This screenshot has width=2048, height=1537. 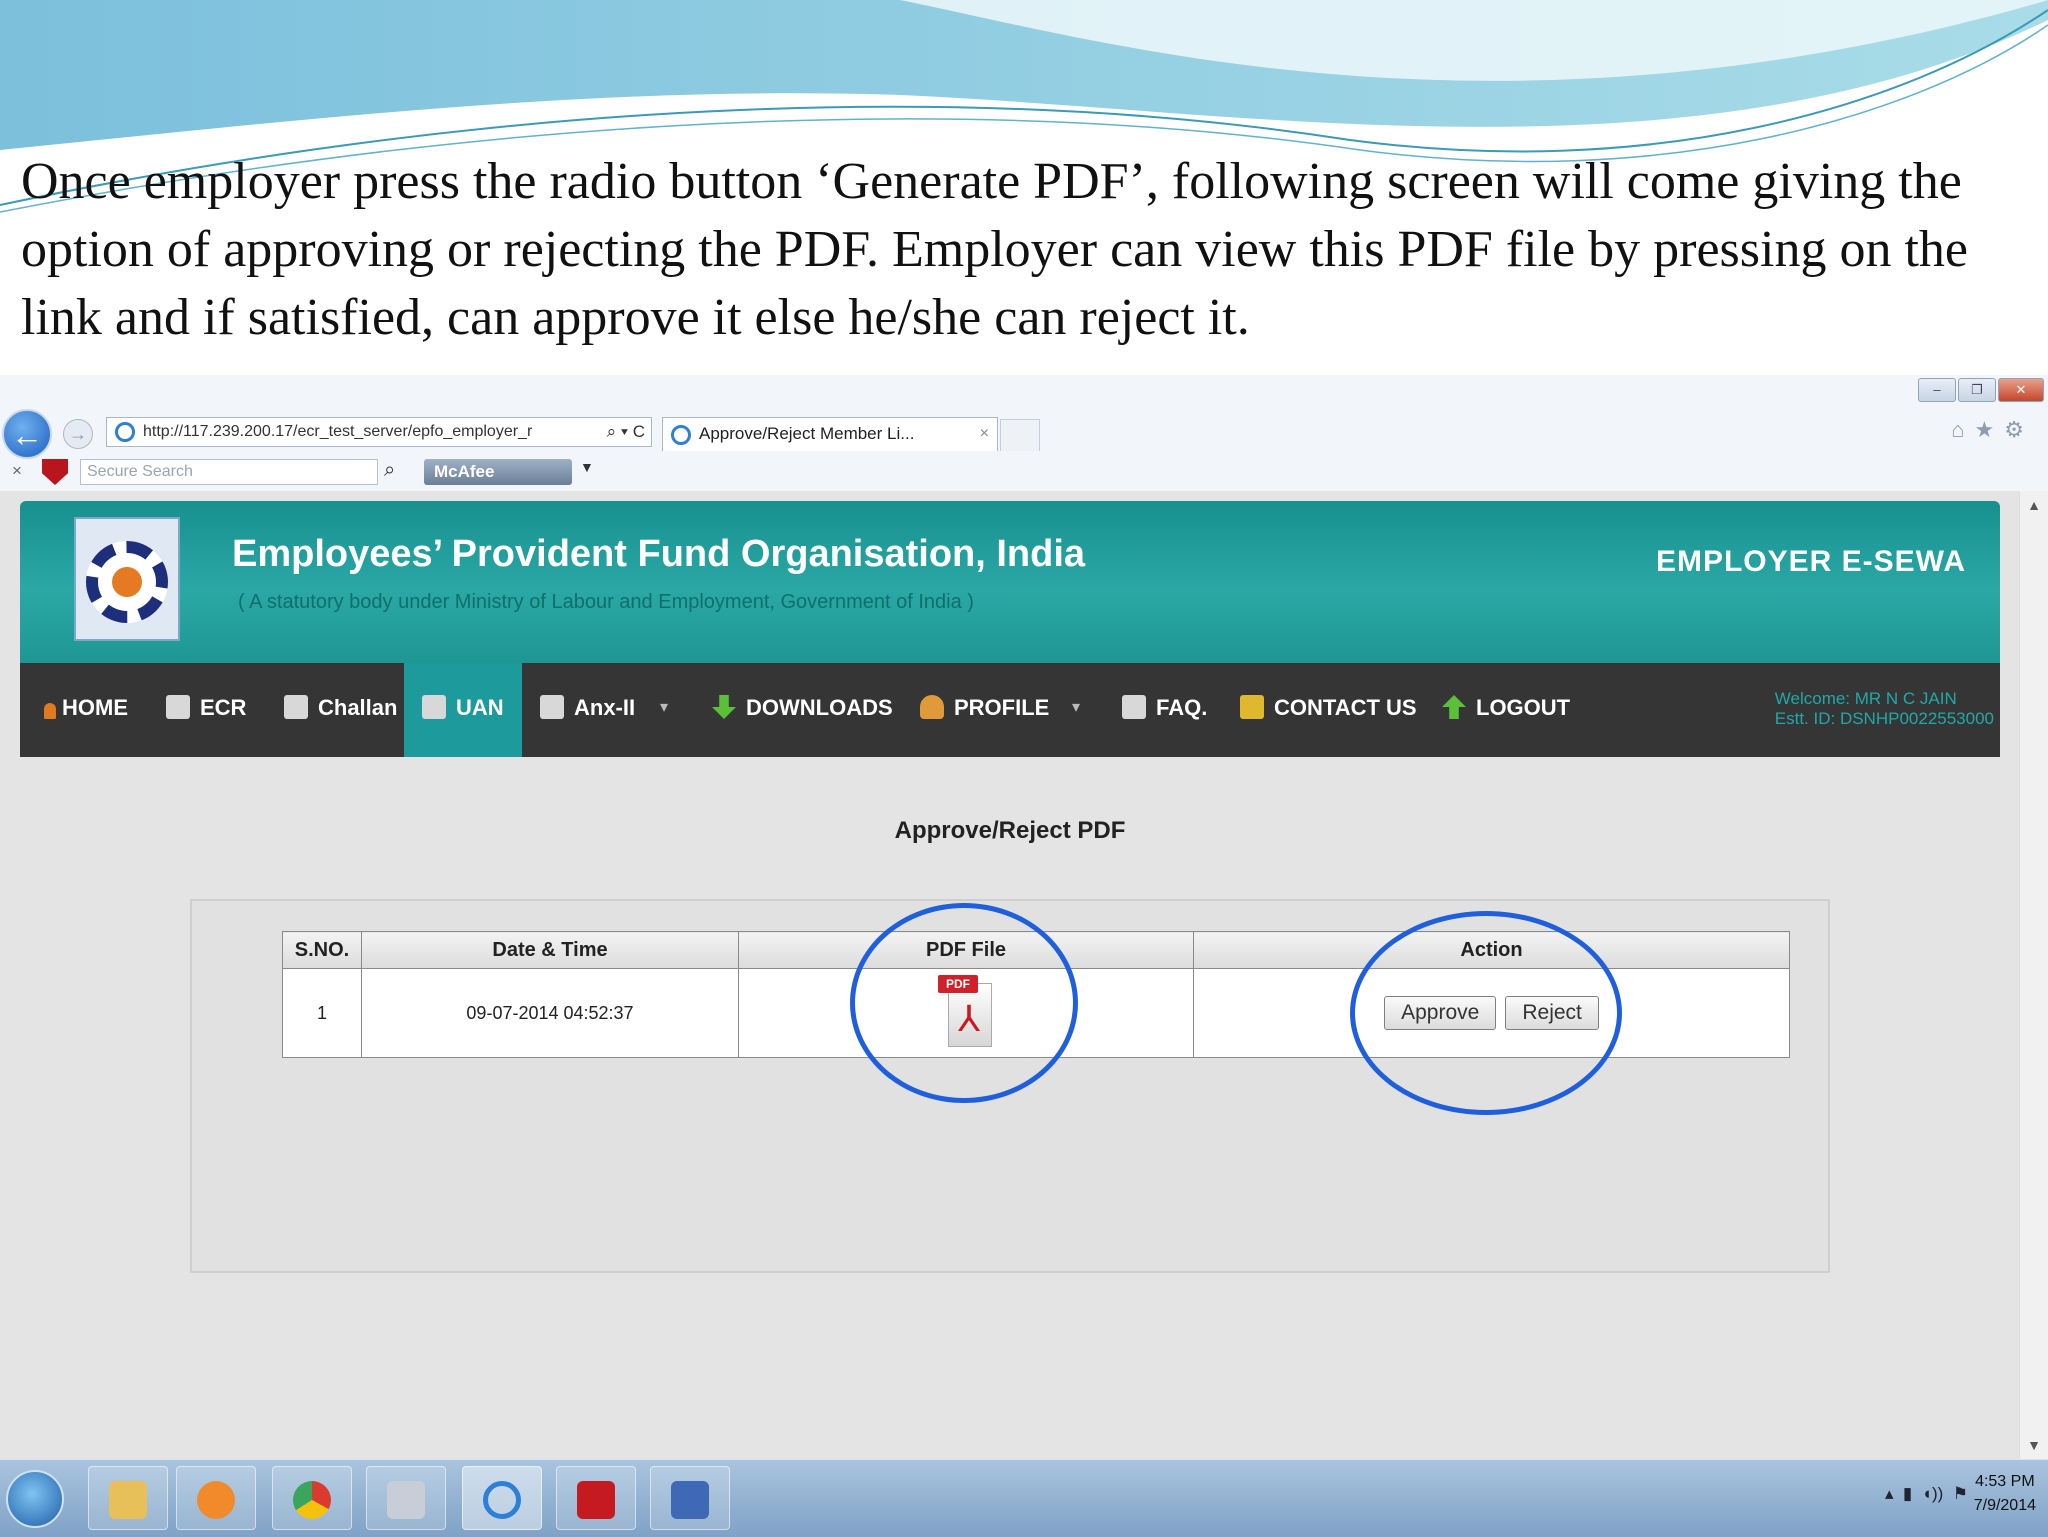 What do you see at coordinates (2005, 1494) in the screenshot?
I see `taskbar-clock: 4:53 PM 7/9/2014` at bounding box center [2005, 1494].